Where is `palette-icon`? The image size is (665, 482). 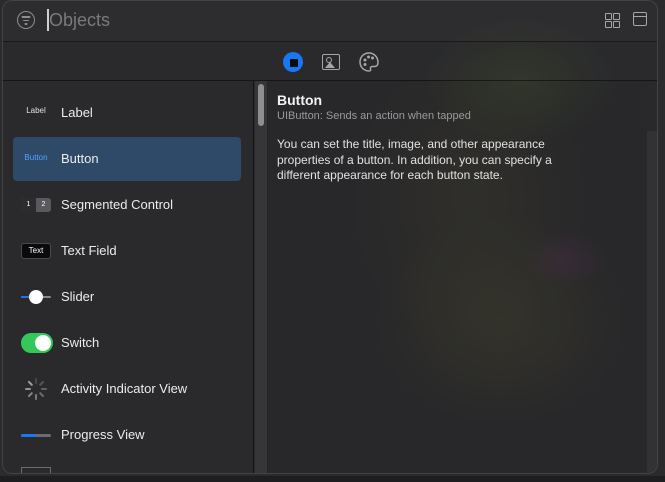 palette-icon is located at coordinates (369, 62).